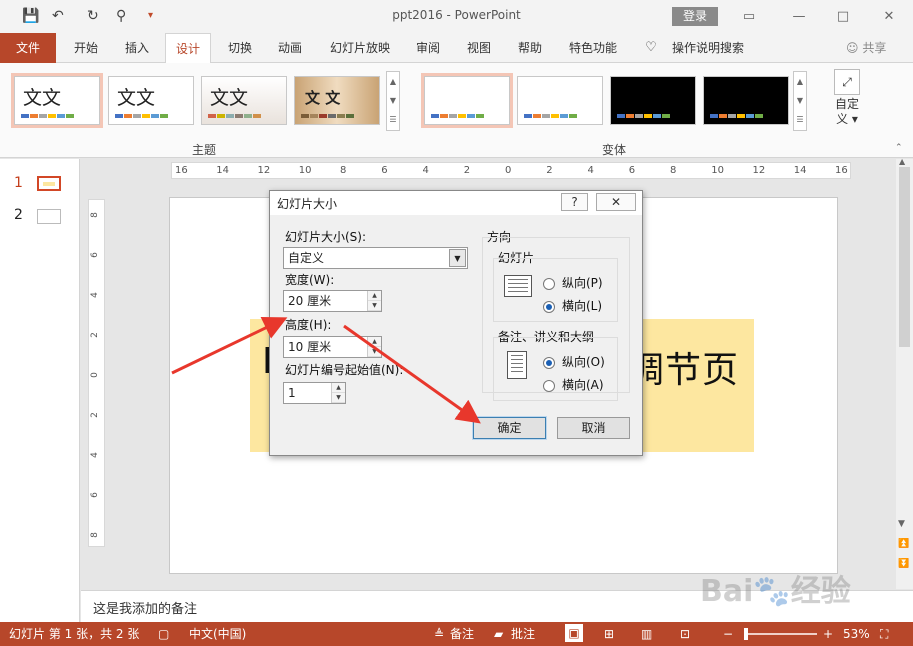 The width and height of the screenshot is (913, 646). What do you see at coordinates (889, 17) in the screenshot?
I see `close-icon: ✕` at bounding box center [889, 17].